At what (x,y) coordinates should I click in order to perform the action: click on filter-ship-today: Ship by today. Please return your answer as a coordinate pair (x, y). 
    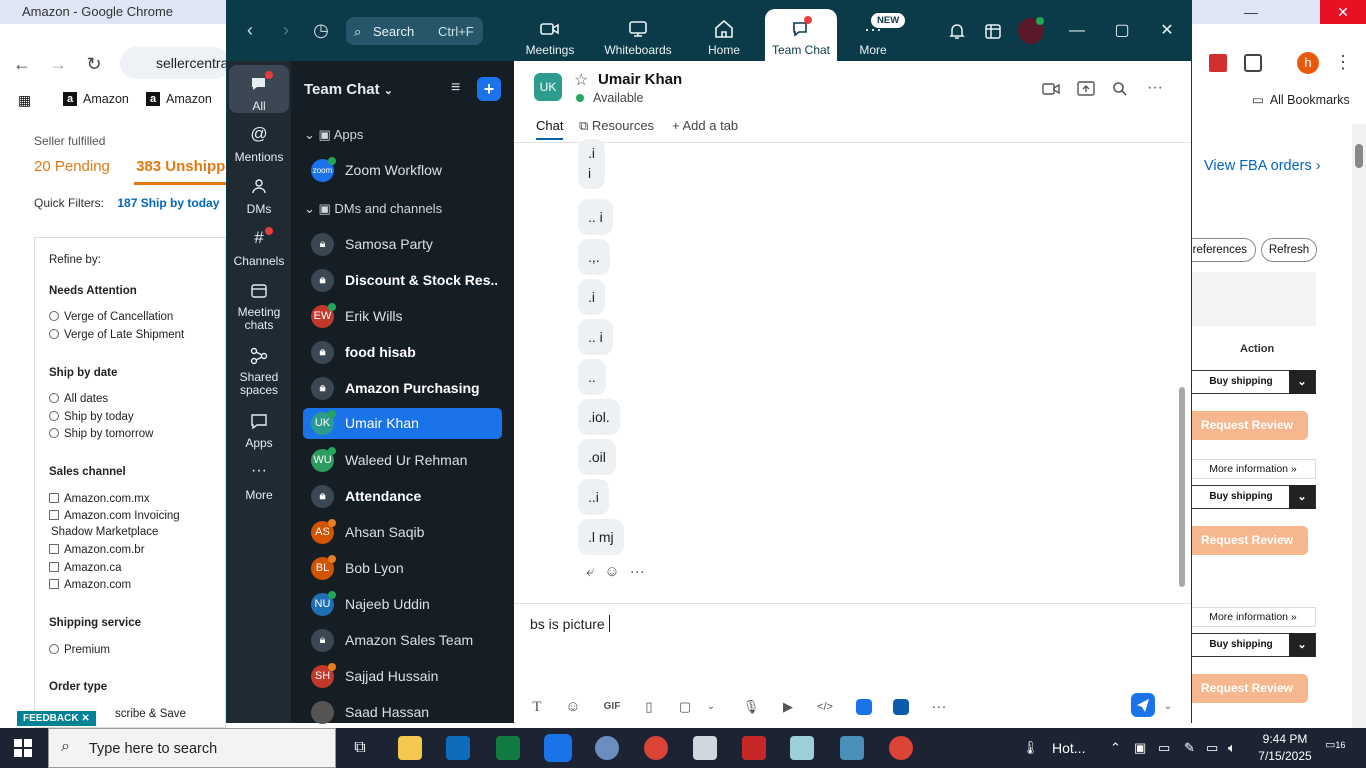
    Looking at the image, I should click on (91, 417).